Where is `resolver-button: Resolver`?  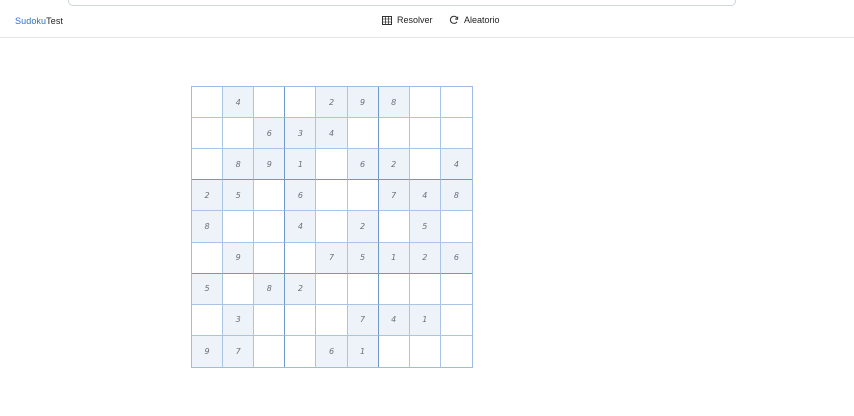
resolver-button: Resolver is located at coordinates (407, 20).